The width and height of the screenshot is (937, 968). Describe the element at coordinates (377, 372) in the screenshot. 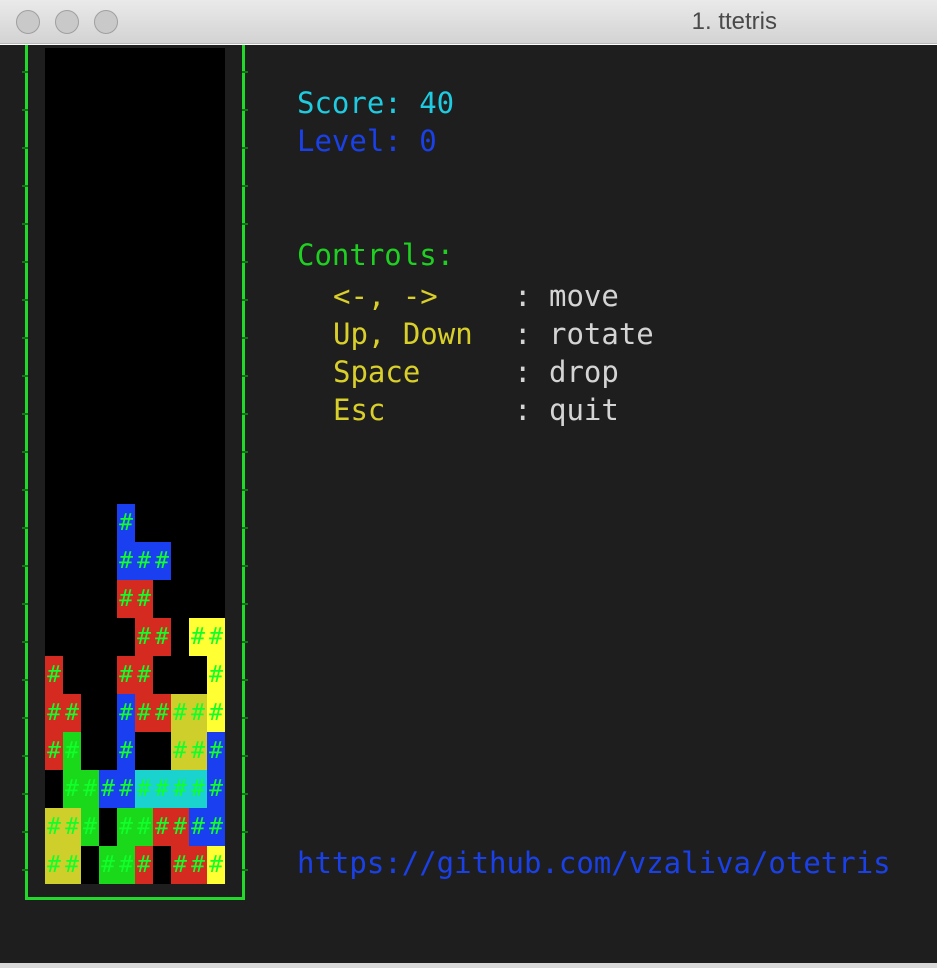

I see `control-key: Space` at that location.